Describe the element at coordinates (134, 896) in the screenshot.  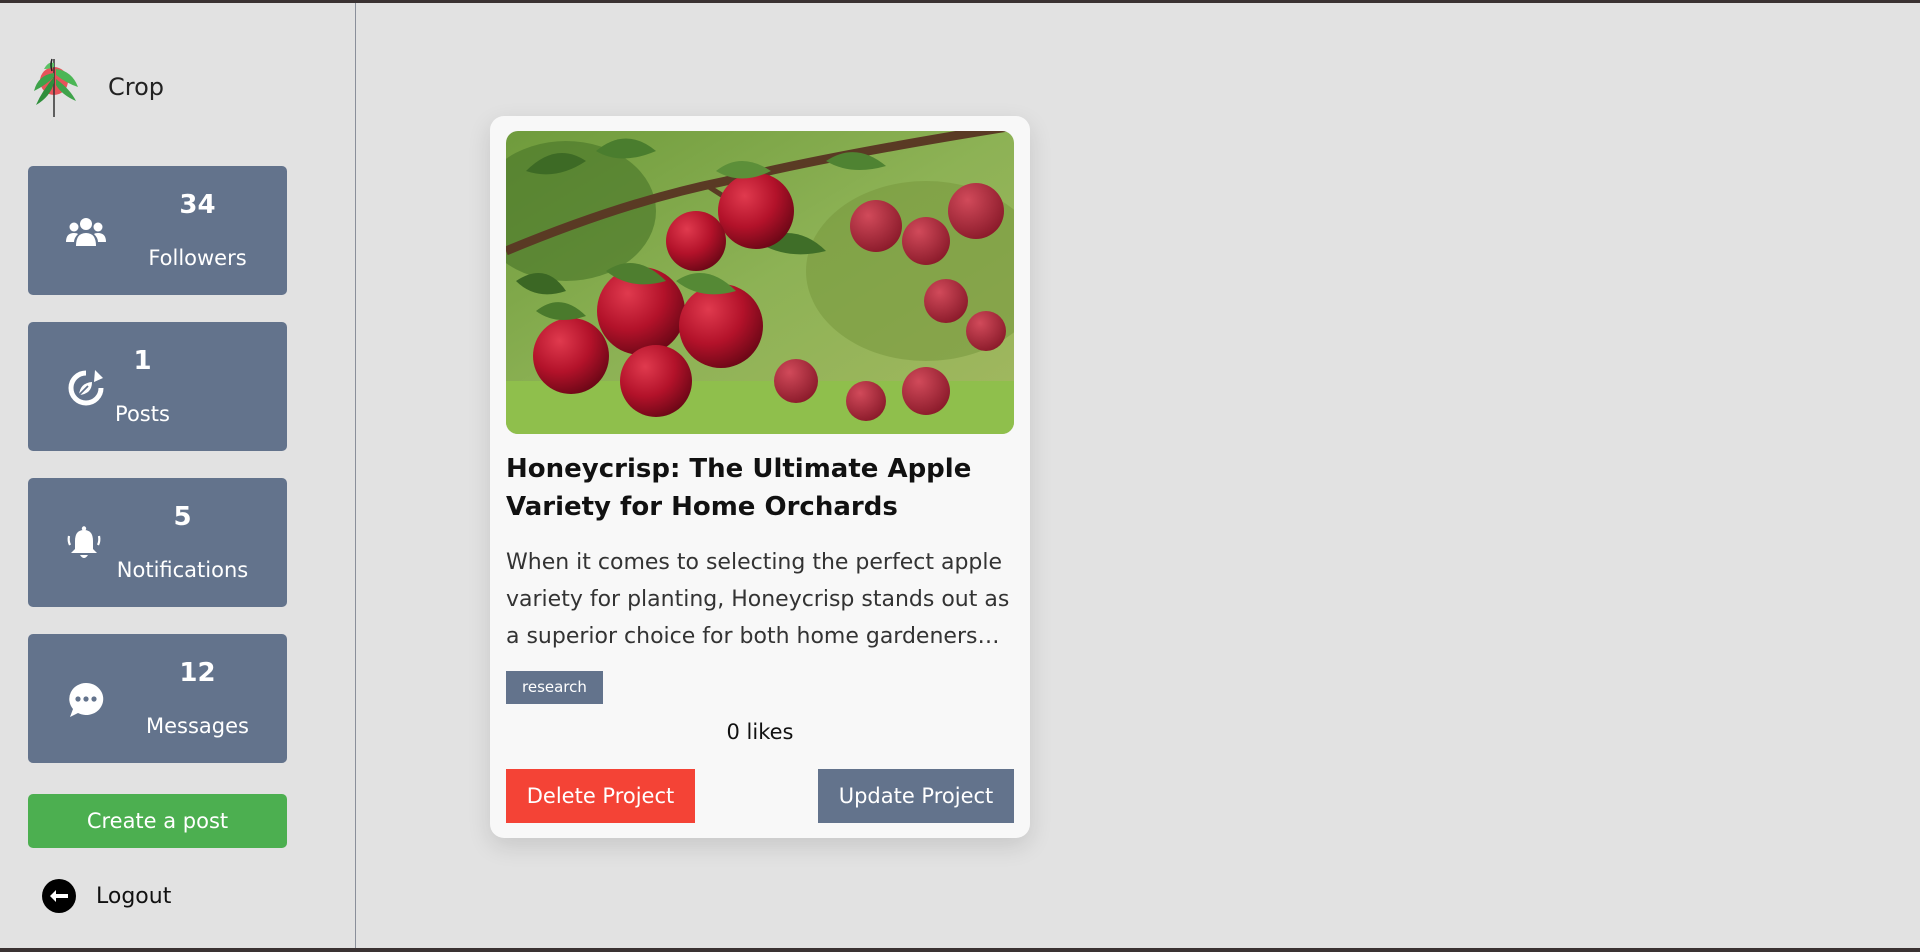
I see `logout-label: Logout` at that location.